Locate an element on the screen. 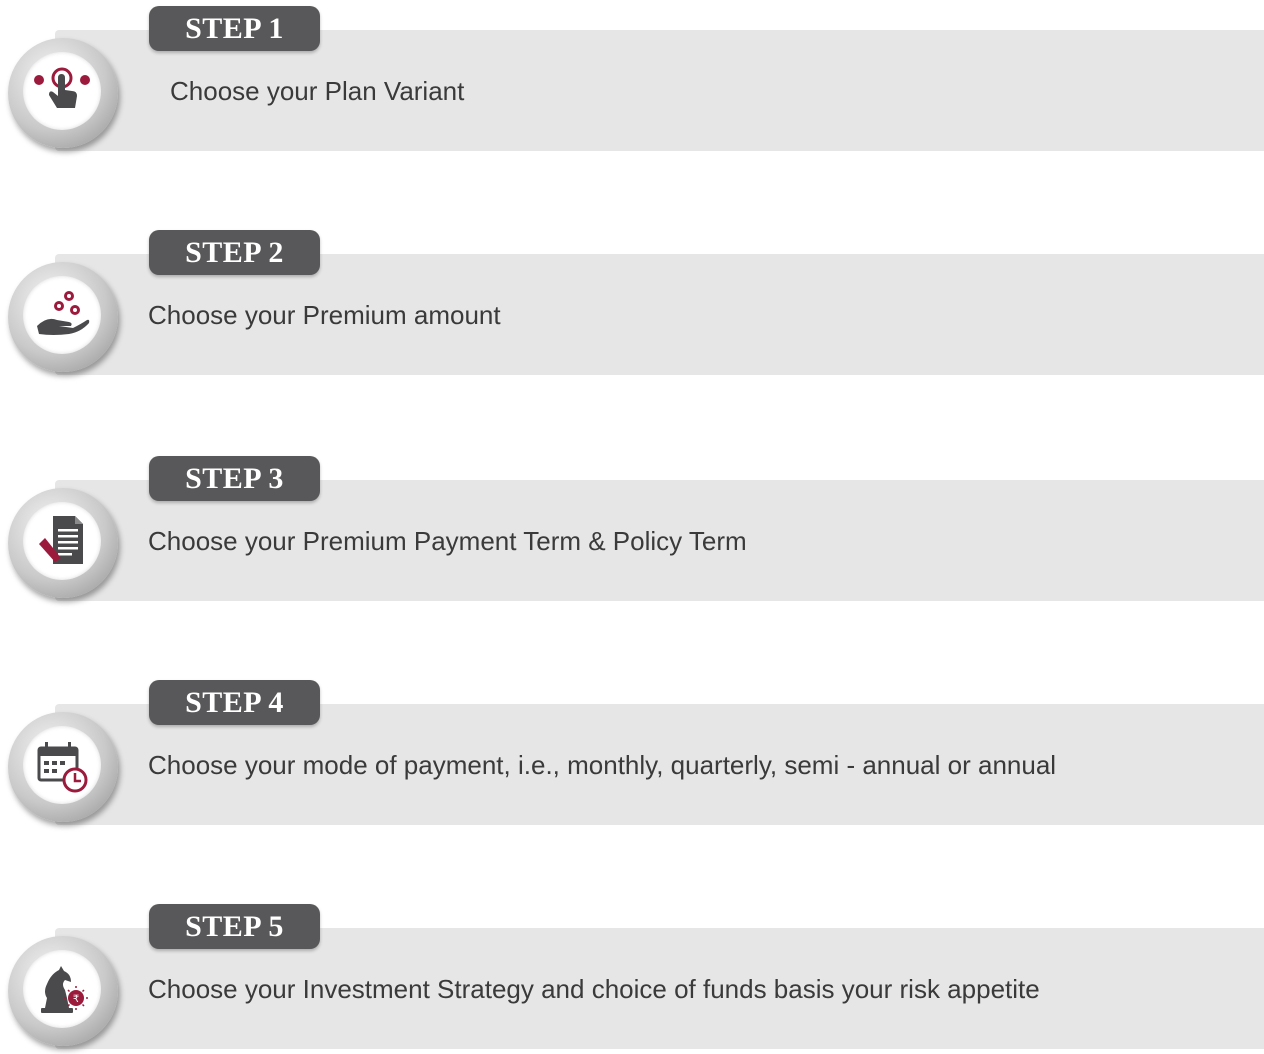 The image size is (1264, 1054). chess-knight-rupee-icon: ₹ is located at coordinates (62, 989).